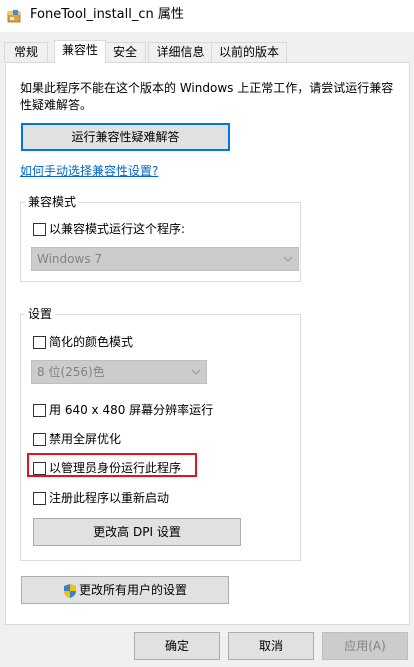 The image size is (414, 667). I want to click on compat-os-select: Windows 7, so click(165, 259).